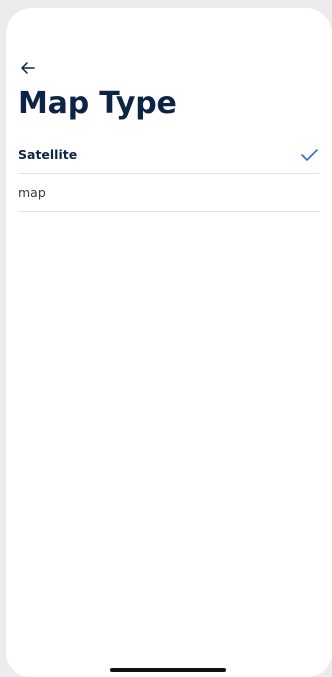 The height and width of the screenshot is (677, 332). I want to click on option-label: map, so click(32, 192).